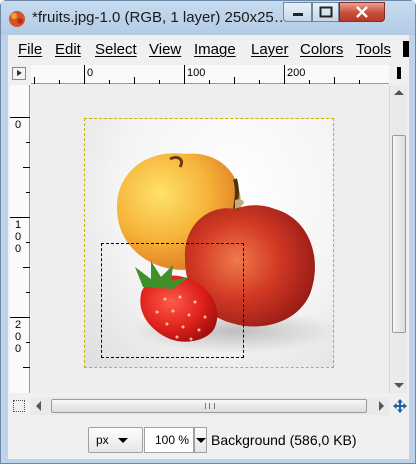 This screenshot has height=464, width=416. What do you see at coordinates (19, 73) in the screenshot?
I see `image-menu-button` at bounding box center [19, 73].